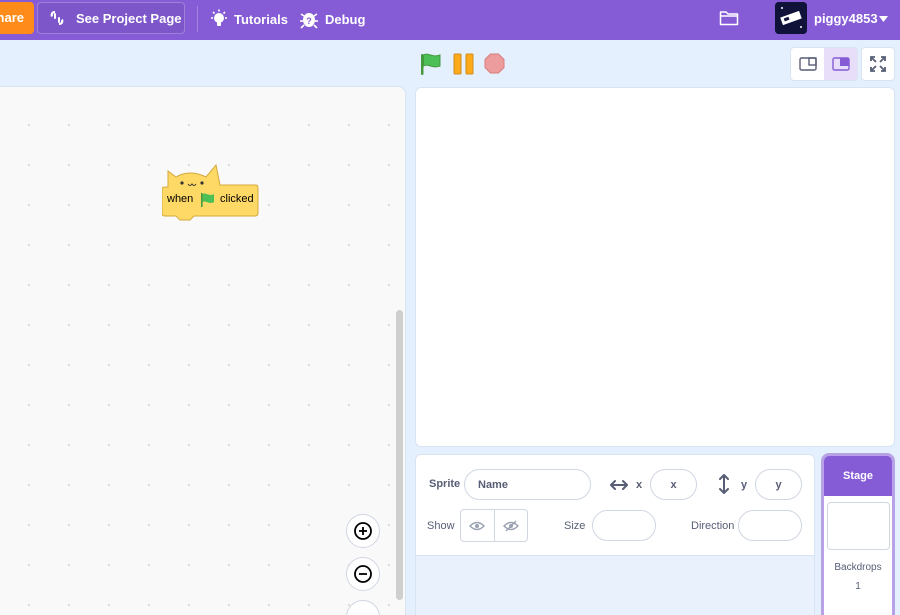 The width and height of the screenshot is (900, 615). Describe the element at coordinates (399, 455) in the screenshot. I see `vertical-scrollbar` at that location.